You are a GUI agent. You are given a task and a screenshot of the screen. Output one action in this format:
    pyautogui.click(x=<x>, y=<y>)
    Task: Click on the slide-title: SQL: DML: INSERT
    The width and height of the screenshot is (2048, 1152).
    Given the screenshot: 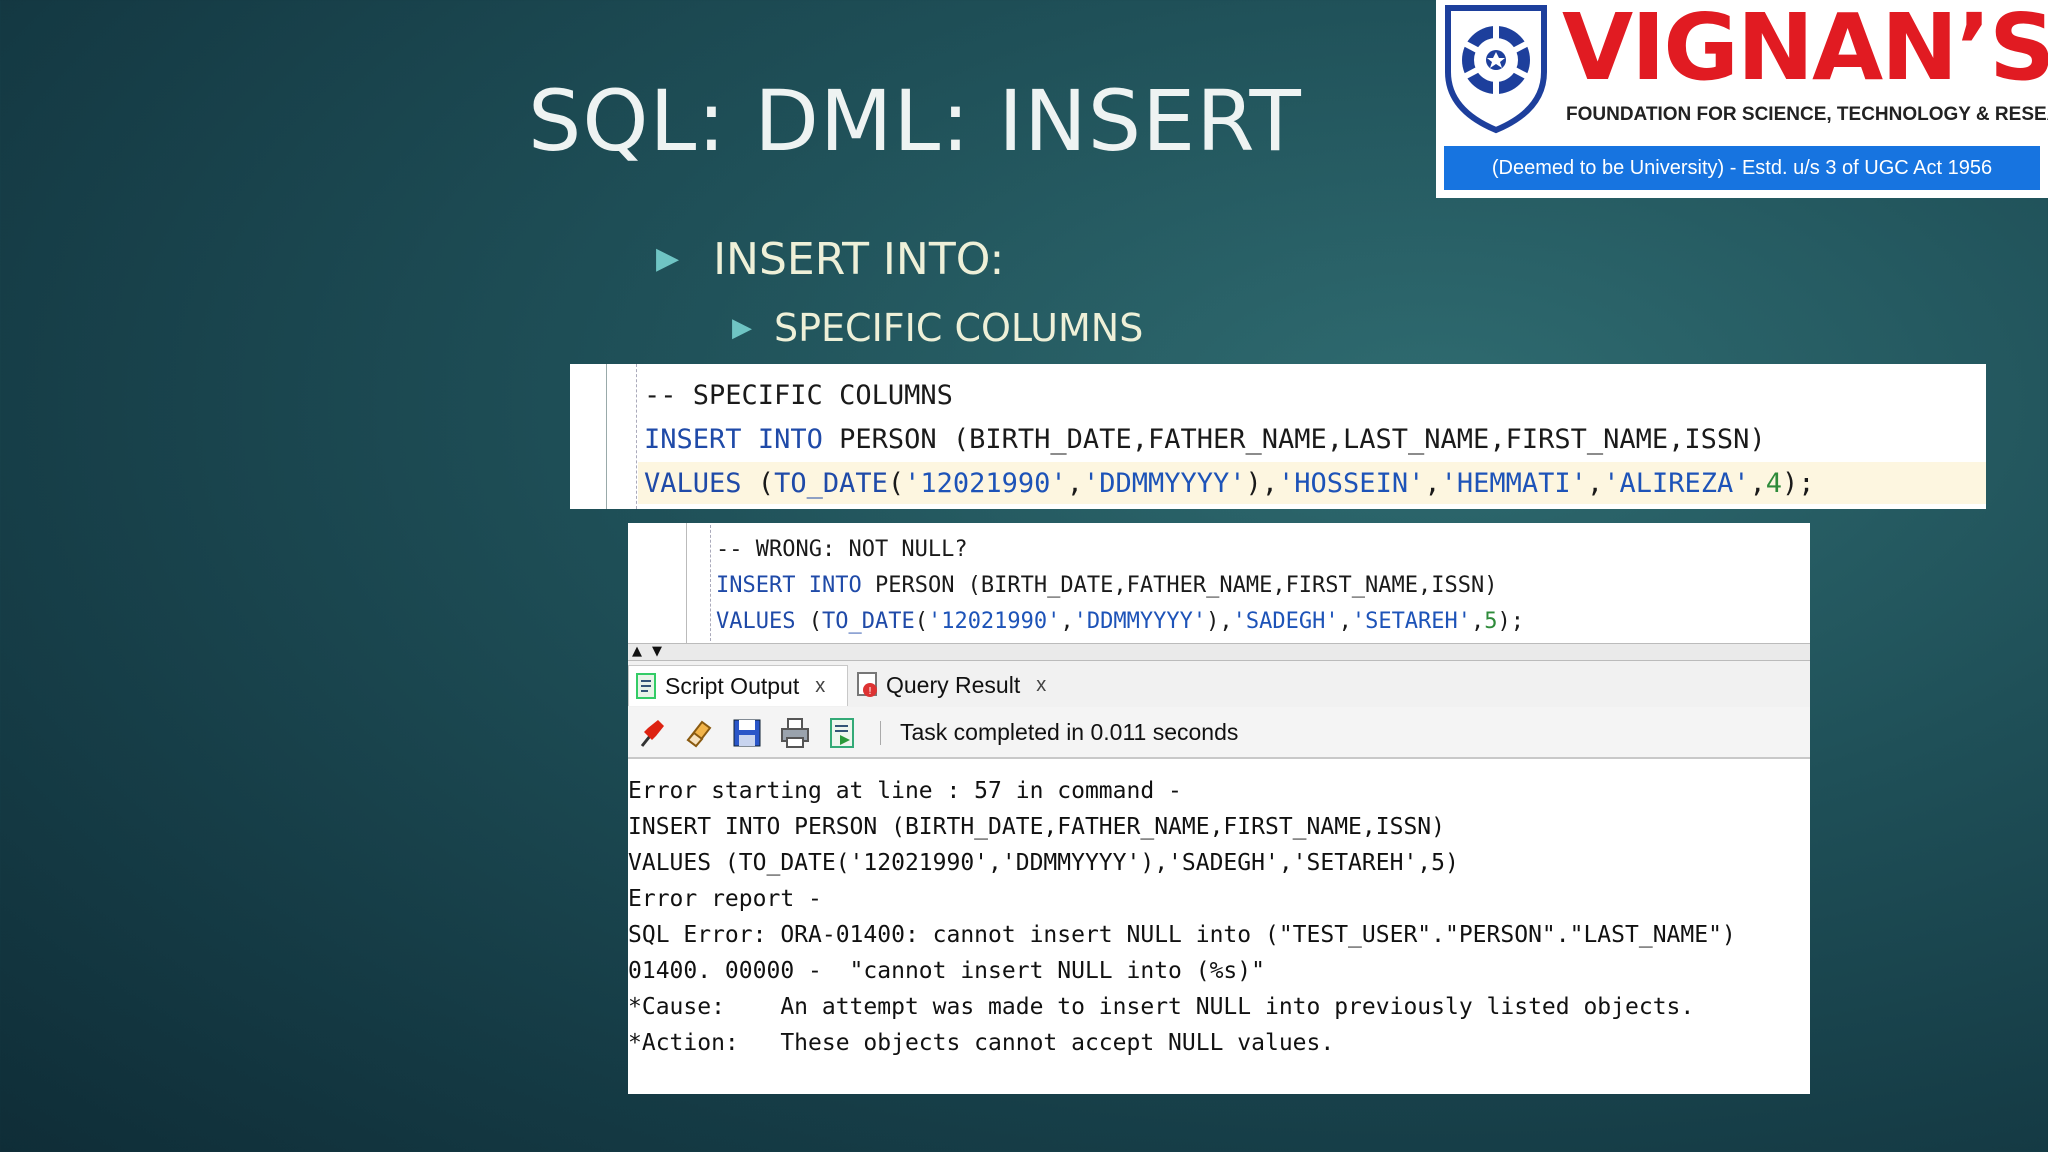 What is the action you would take?
    pyautogui.click(x=915, y=121)
    